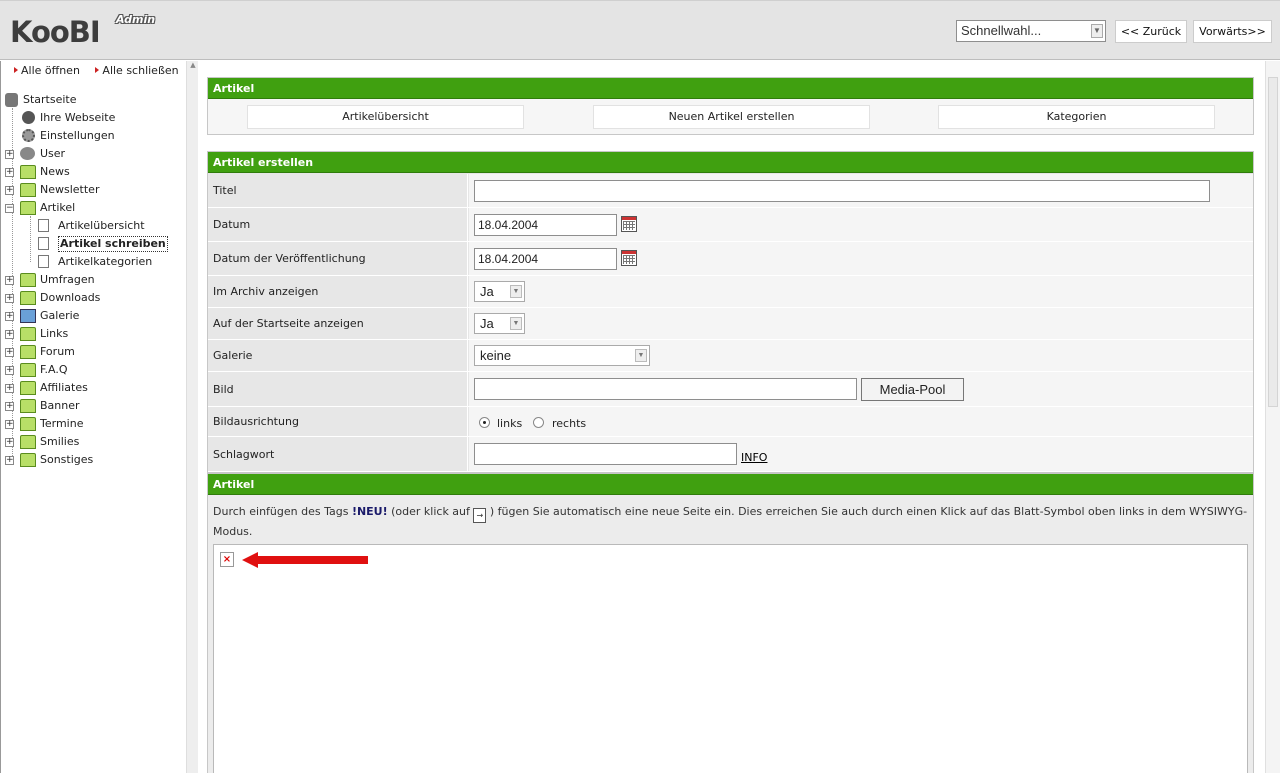 The width and height of the screenshot is (1280, 773). Describe the element at coordinates (665, 389) in the screenshot. I see `bild-input` at that location.